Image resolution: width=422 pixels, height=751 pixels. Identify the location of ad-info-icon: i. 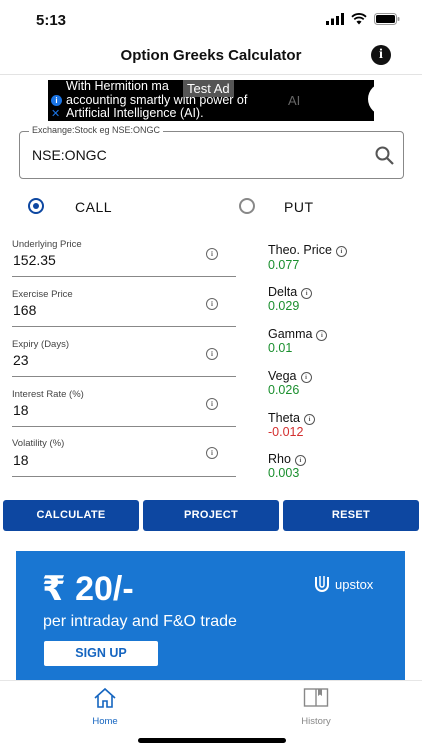
(56, 100).